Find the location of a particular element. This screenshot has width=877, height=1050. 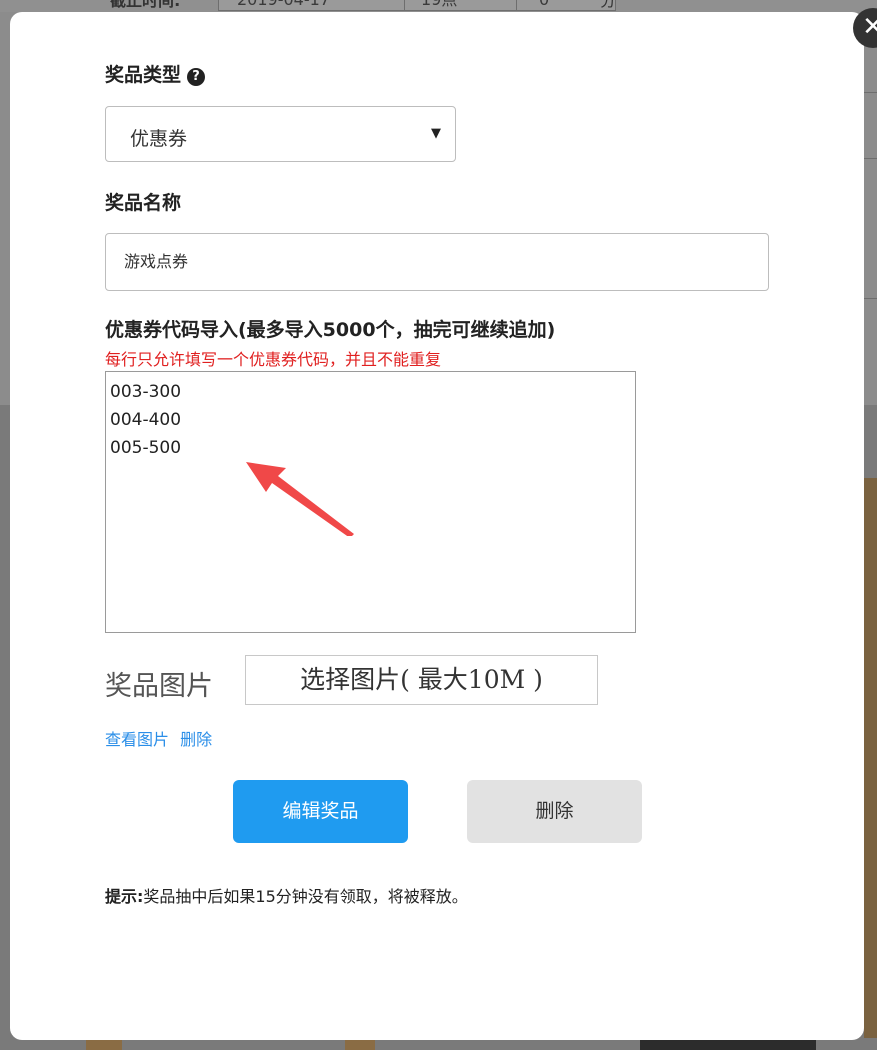

coupon-code-line: 004-400 is located at coordinates (146, 420).